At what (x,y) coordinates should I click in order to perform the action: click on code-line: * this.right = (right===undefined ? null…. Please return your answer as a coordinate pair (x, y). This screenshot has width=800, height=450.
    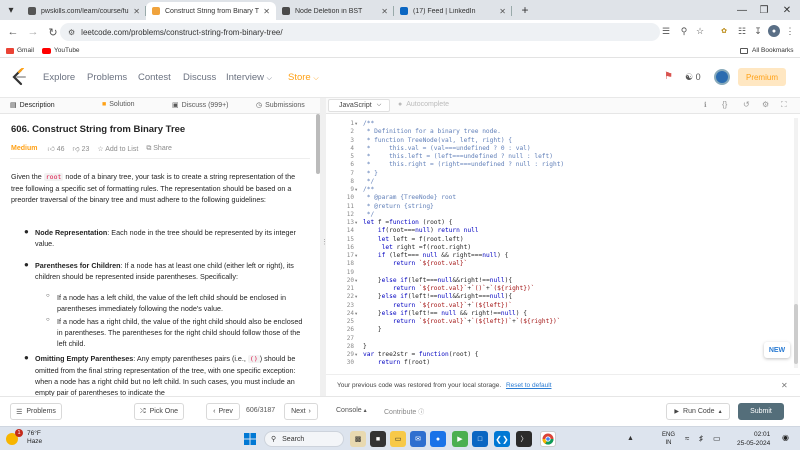
    Looking at the image, I should click on (463, 164).